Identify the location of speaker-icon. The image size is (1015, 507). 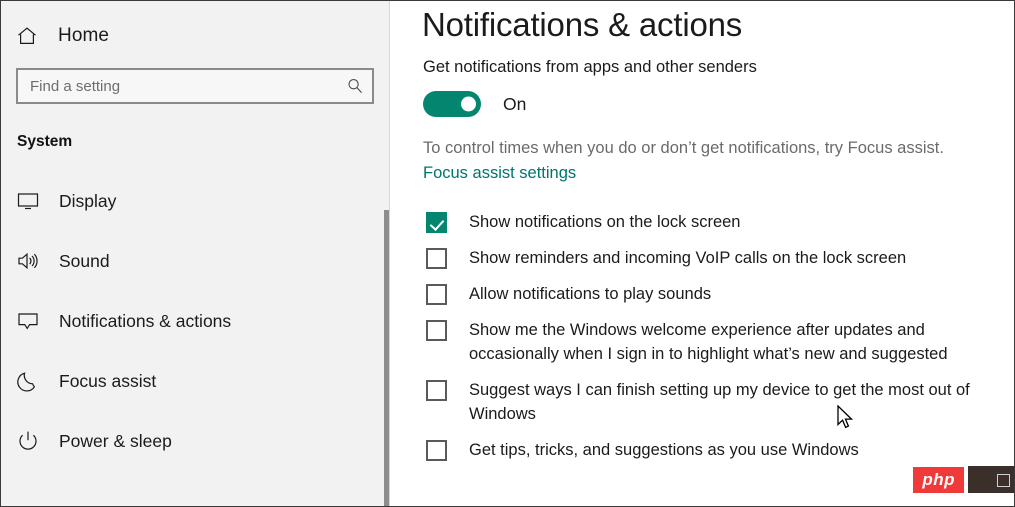
(28, 261).